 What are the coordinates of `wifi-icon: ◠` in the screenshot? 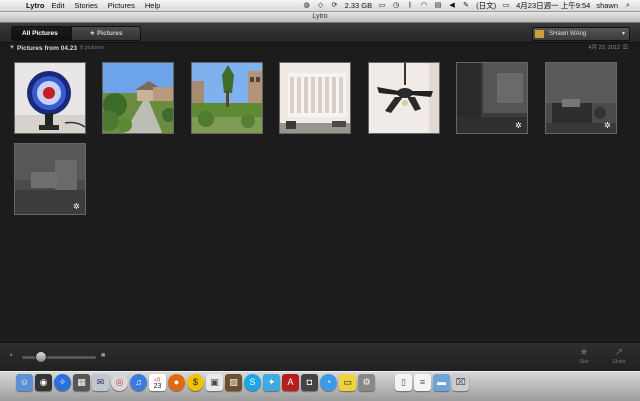 It's located at (424, 5).